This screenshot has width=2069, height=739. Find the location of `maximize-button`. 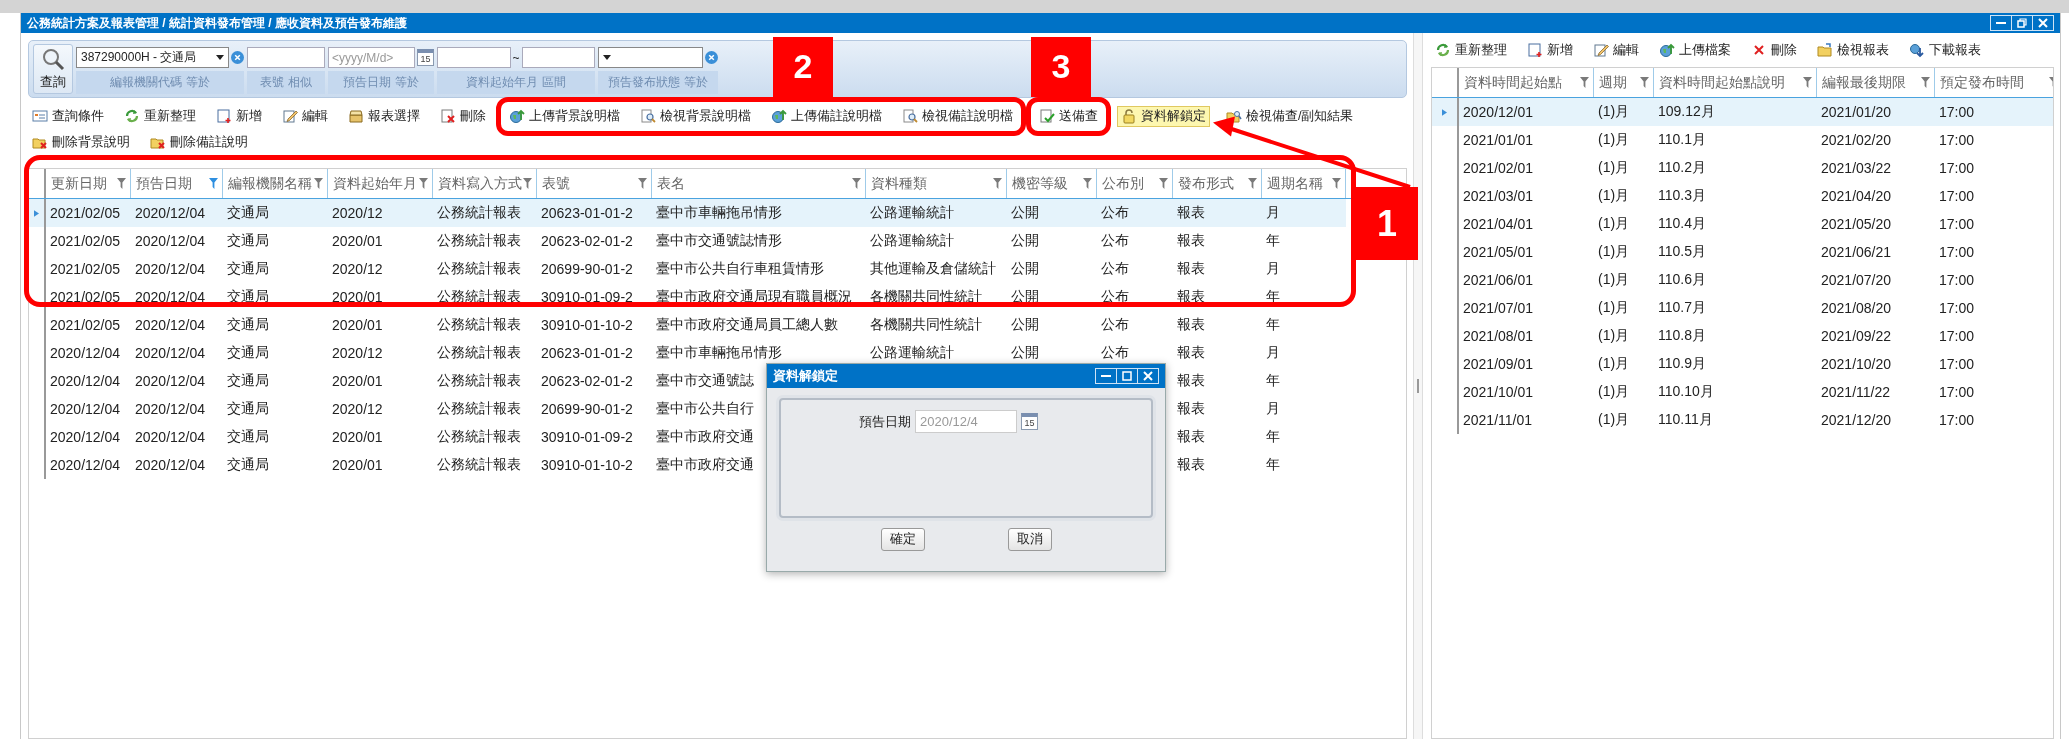

maximize-button is located at coordinates (1127, 376).